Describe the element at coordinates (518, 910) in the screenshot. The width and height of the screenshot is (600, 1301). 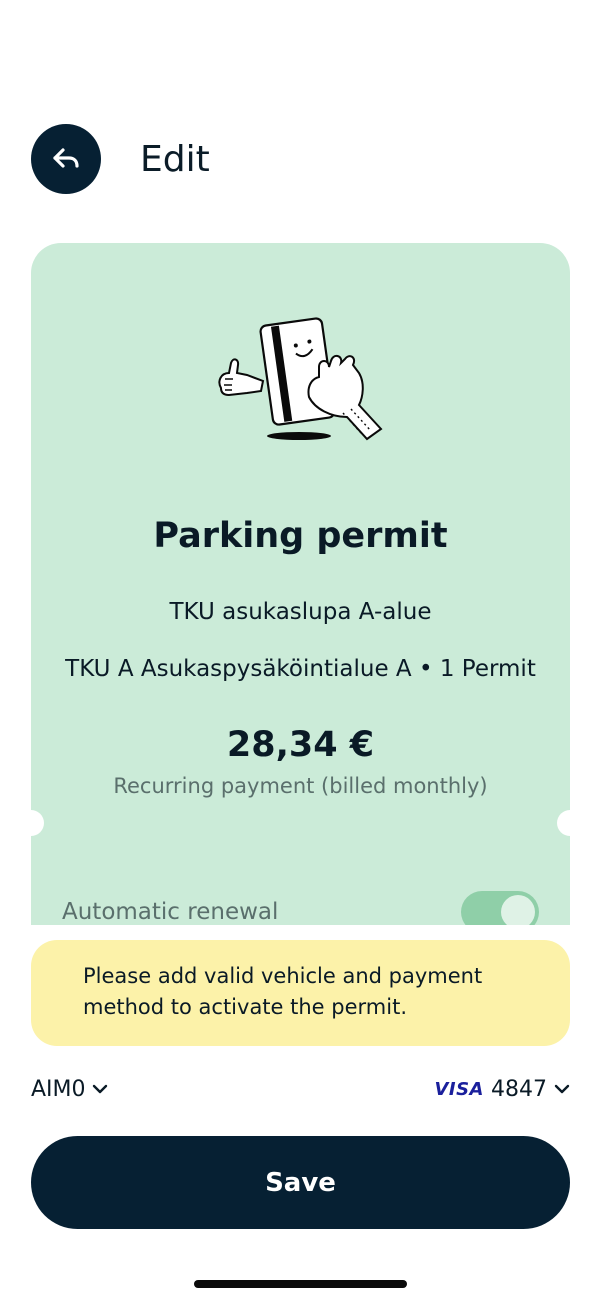
I see `toggle-knob` at that location.